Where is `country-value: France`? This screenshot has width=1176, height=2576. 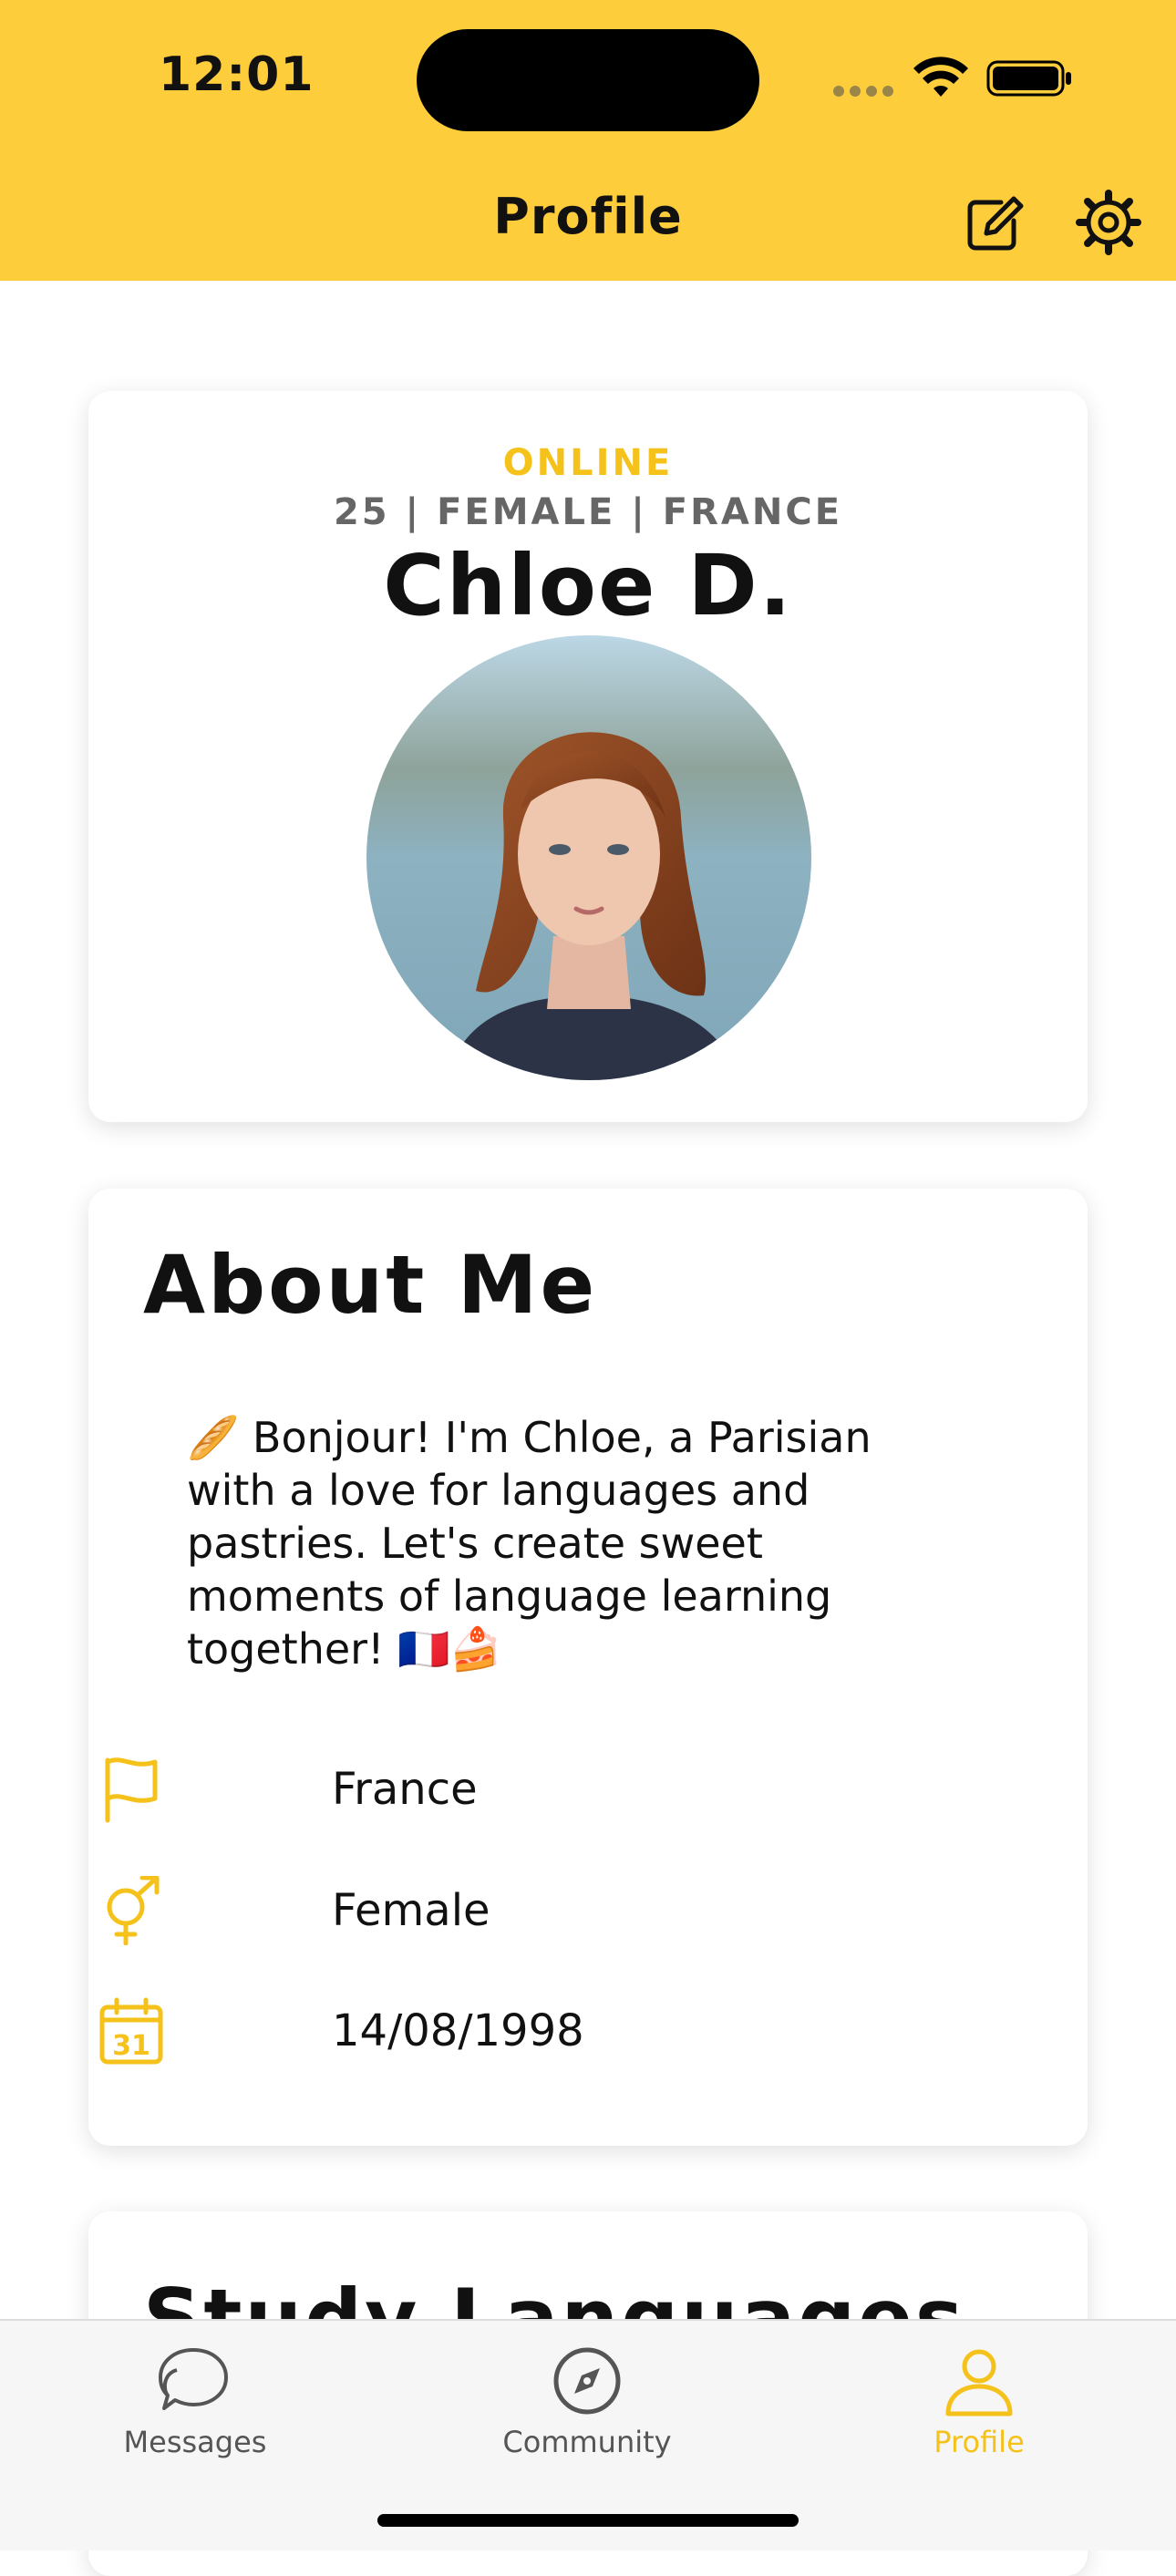 country-value: France is located at coordinates (405, 1789).